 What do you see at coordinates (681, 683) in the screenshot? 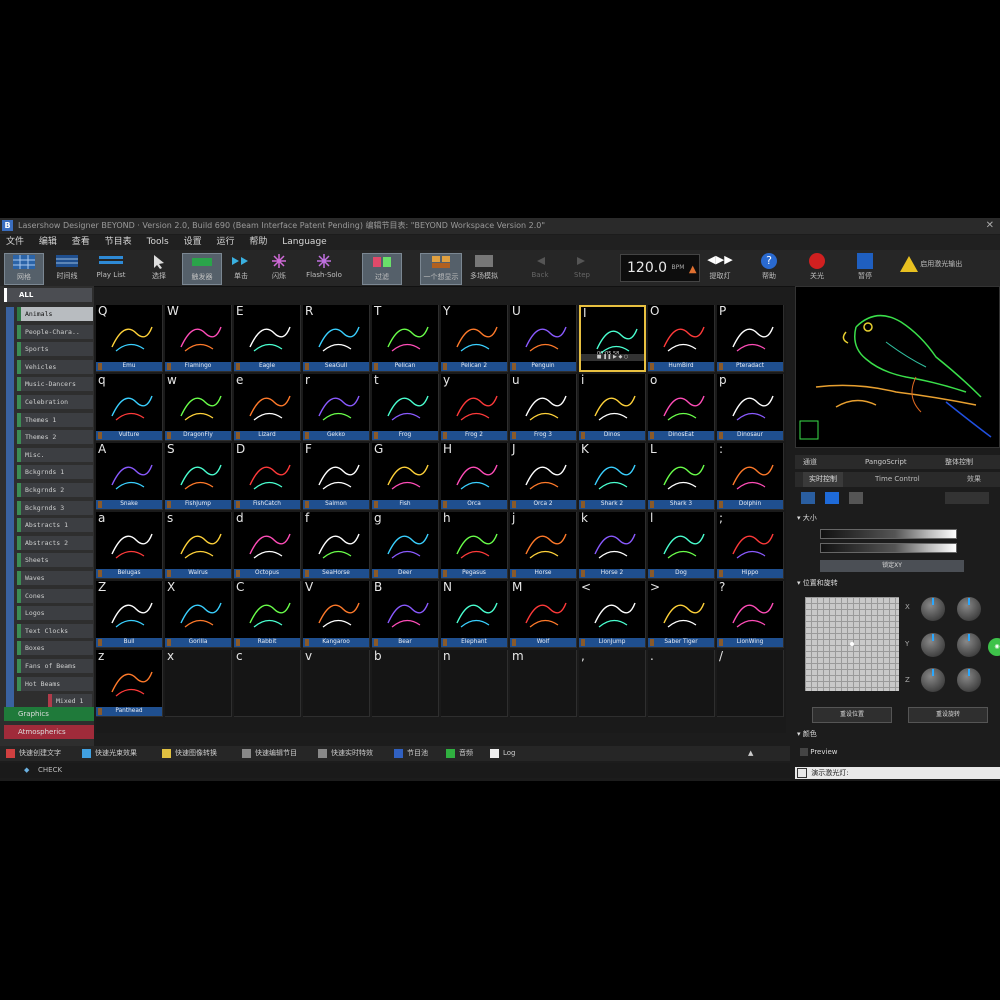
I see `cue-cell: .` at bounding box center [681, 683].